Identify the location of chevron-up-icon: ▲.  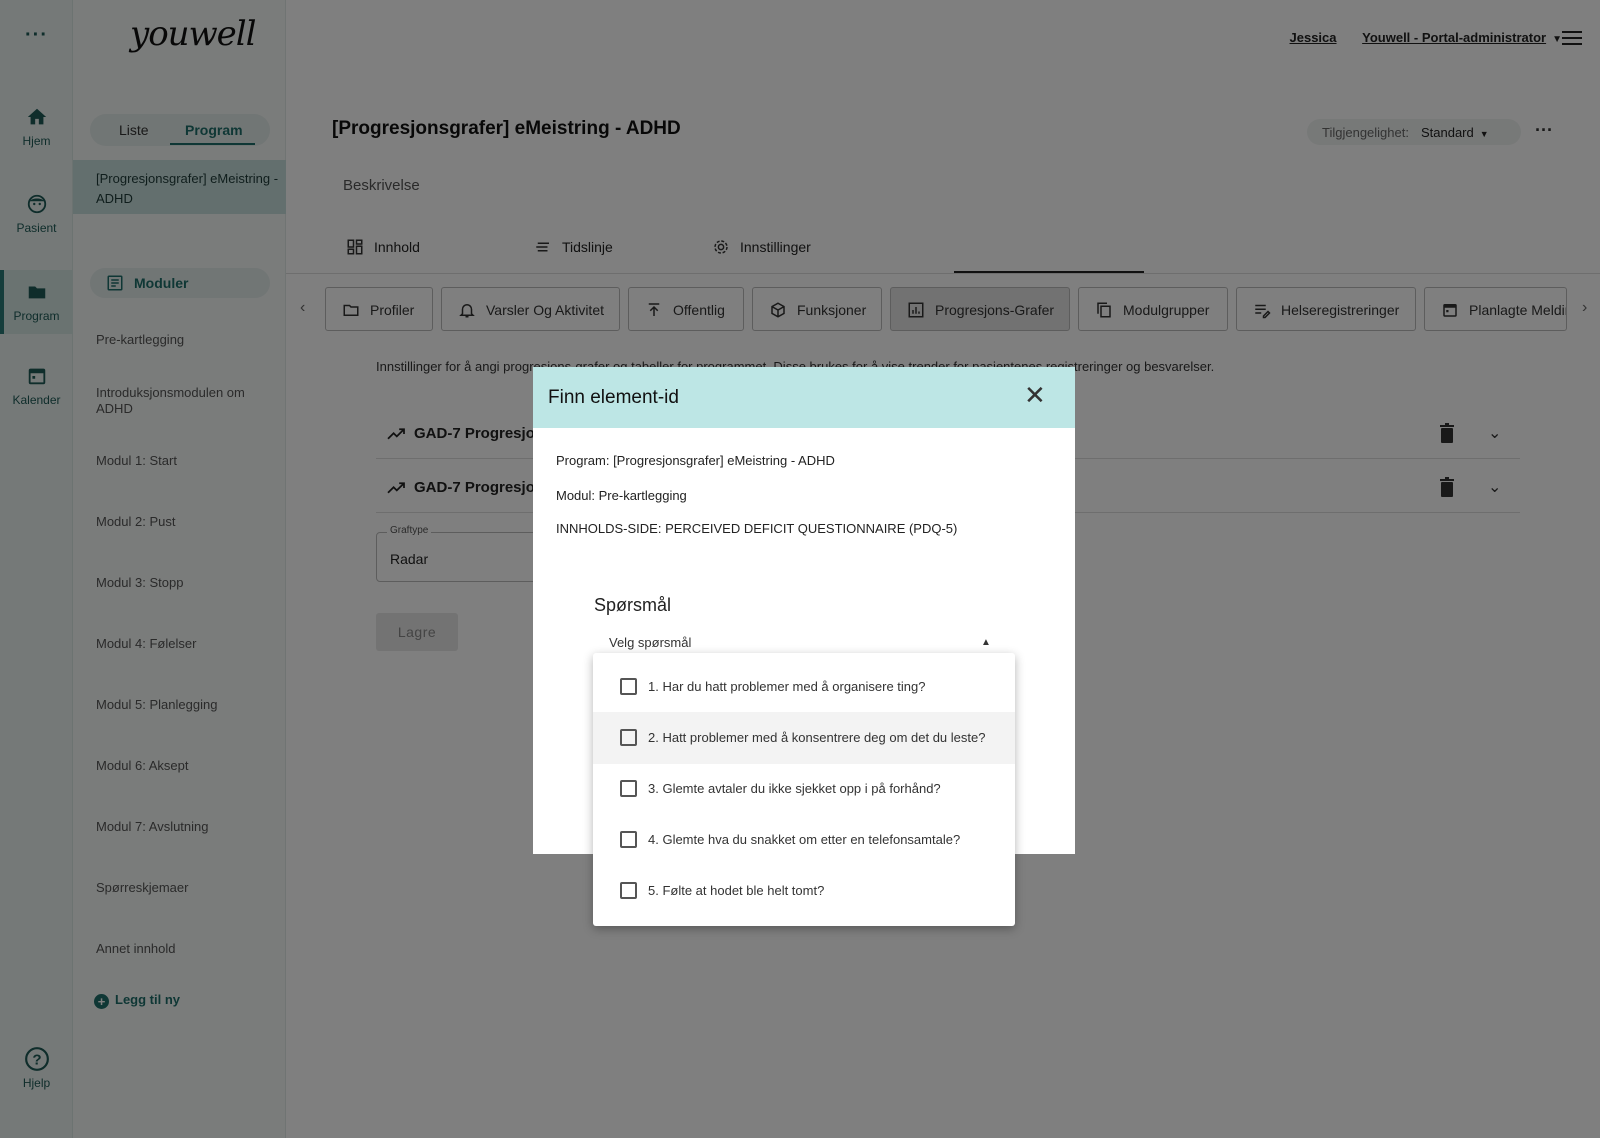
(986, 642).